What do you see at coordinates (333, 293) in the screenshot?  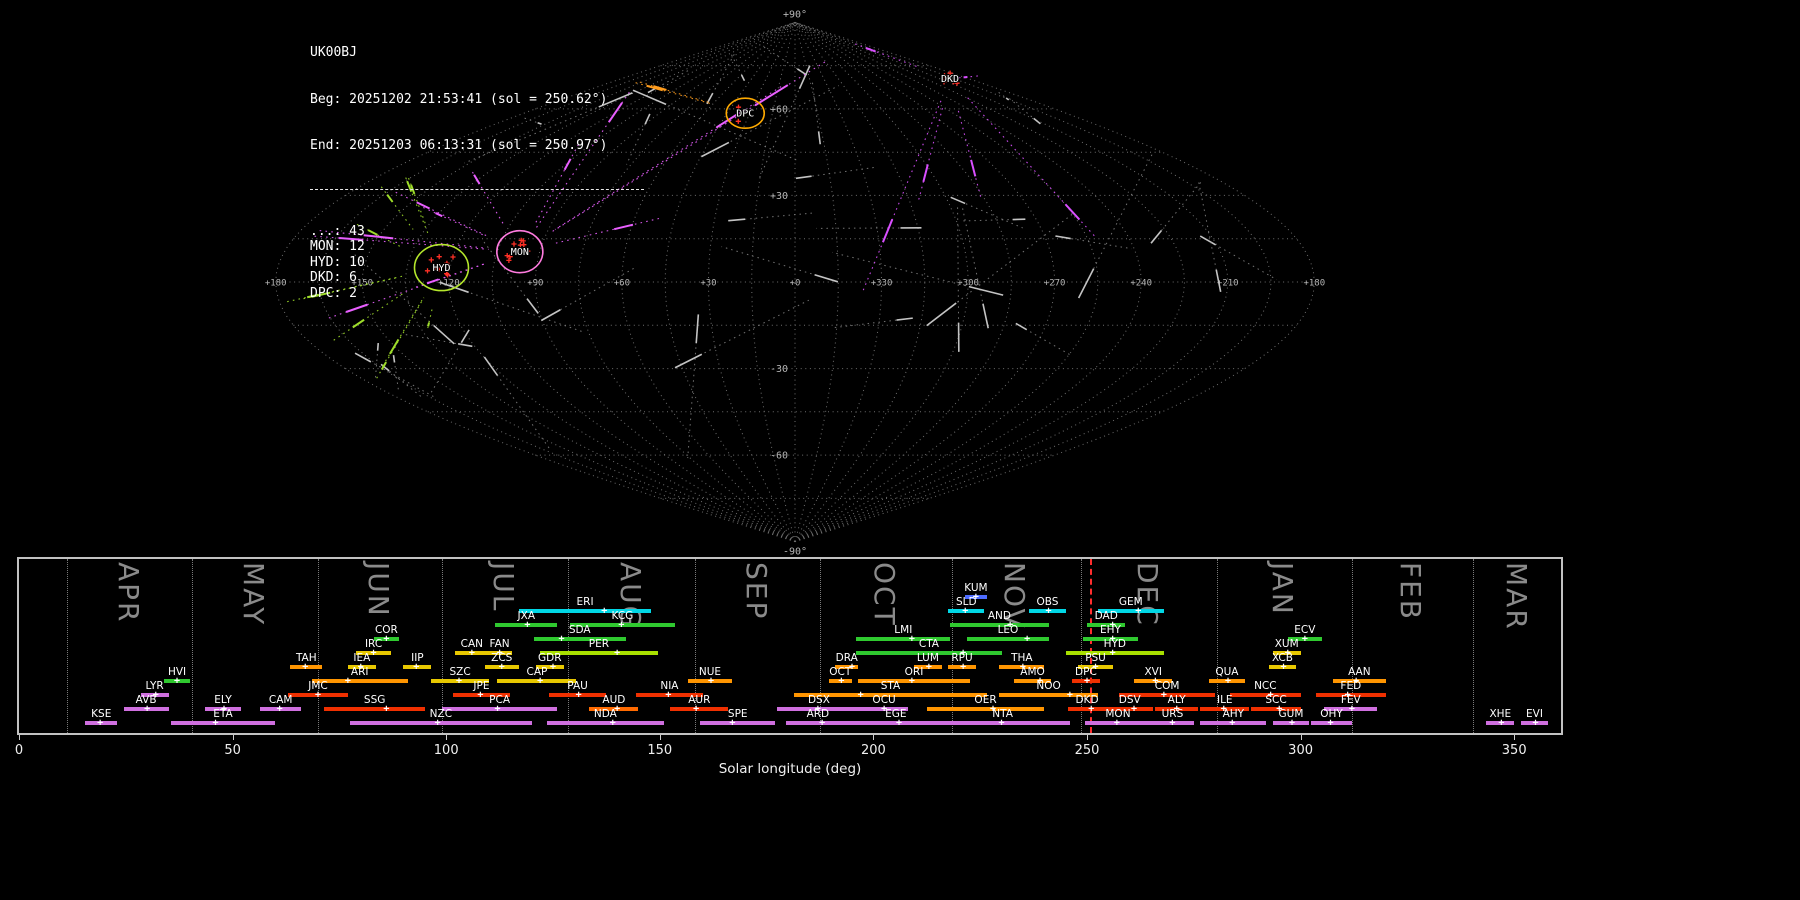 I see `count-line: DPC: 2` at bounding box center [333, 293].